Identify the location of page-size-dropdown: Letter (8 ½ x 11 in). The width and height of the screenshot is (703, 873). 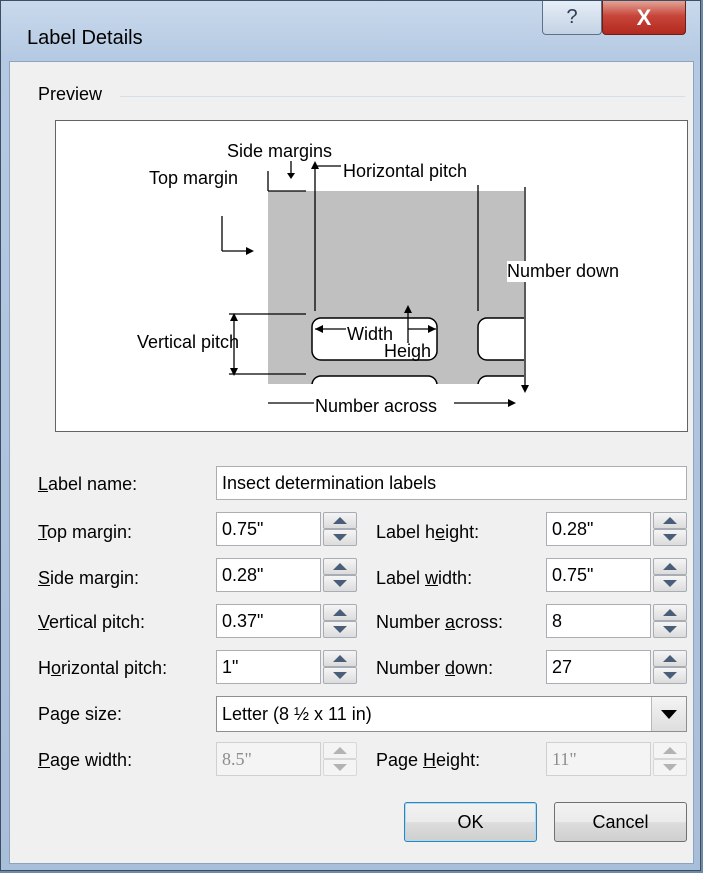
(451, 714).